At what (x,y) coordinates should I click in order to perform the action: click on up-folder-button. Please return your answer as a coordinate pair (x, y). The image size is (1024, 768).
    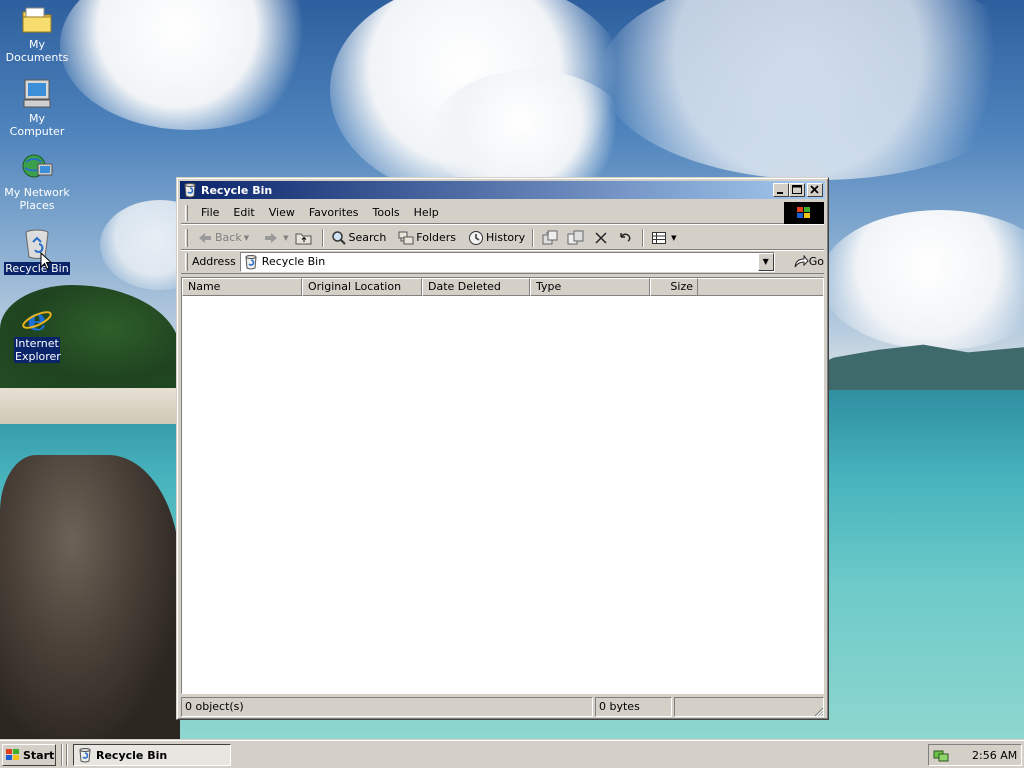
    Looking at the image, I should click on (305, 238).